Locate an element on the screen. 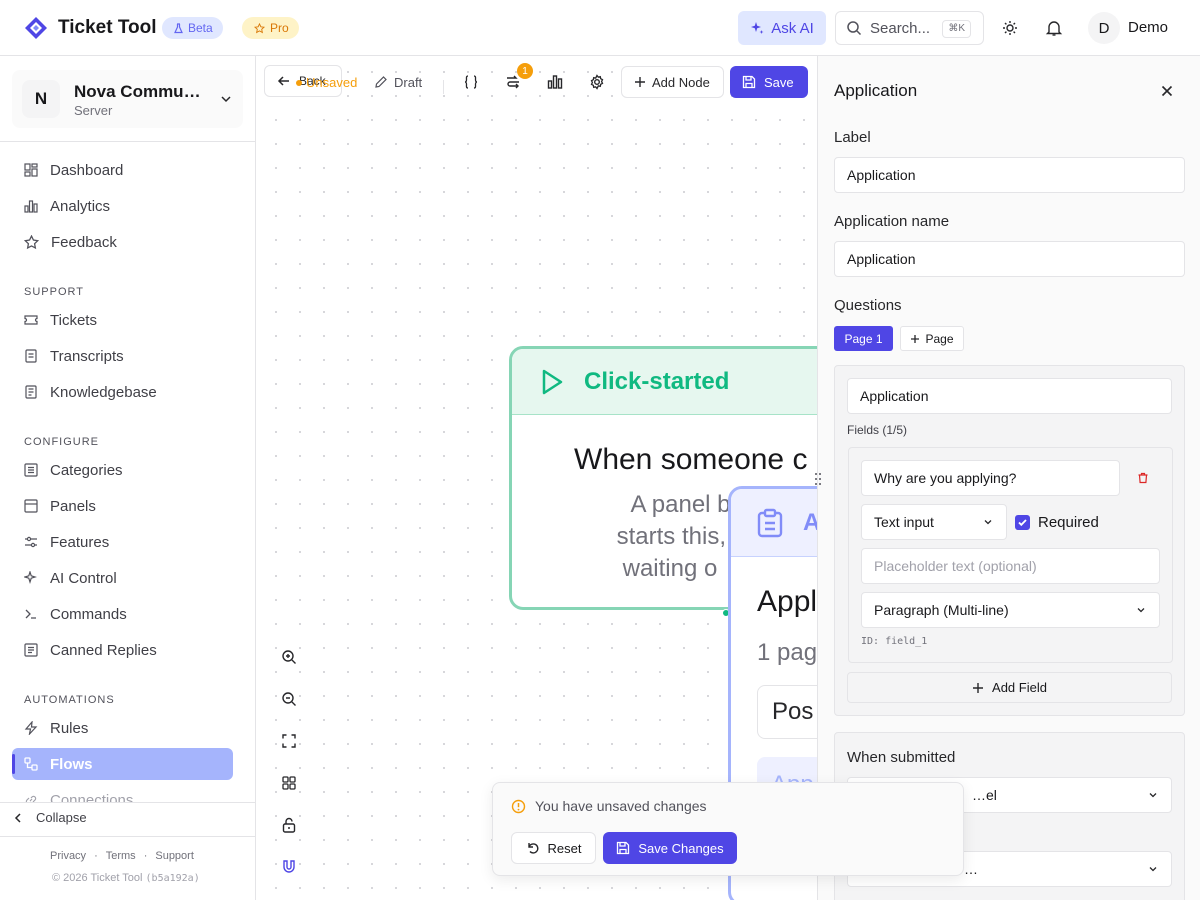 This screenshot has height=900, width=1200. bell-icon is located at coordinates (1054, 28).